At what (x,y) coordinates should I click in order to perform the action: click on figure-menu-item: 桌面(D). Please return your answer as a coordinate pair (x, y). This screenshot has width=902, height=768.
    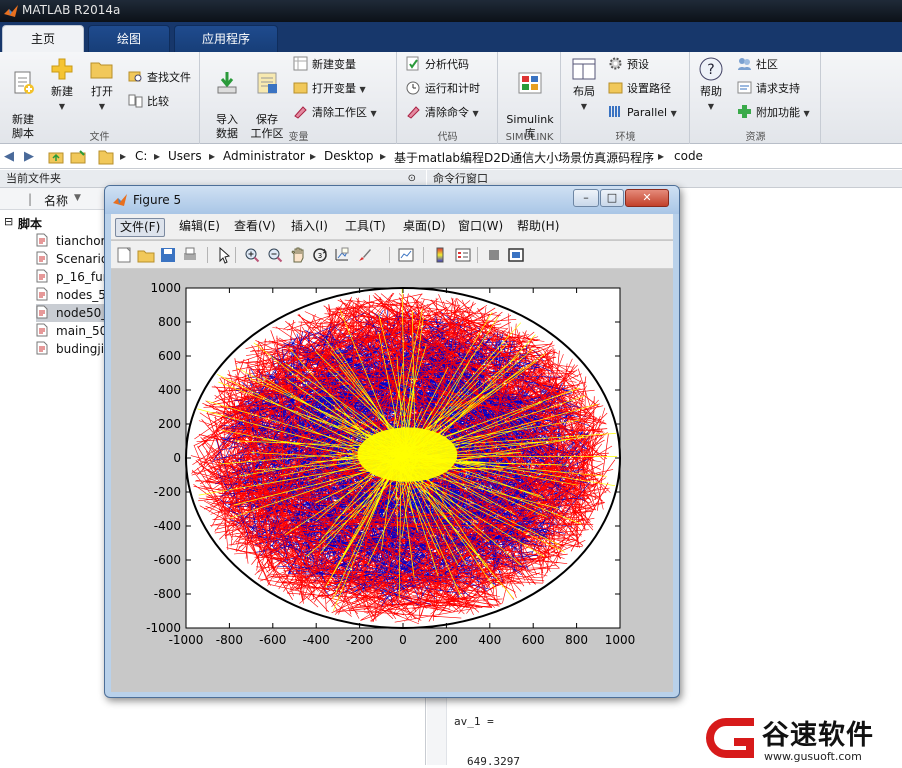
    Looking at the image, I should click on (424, 227).